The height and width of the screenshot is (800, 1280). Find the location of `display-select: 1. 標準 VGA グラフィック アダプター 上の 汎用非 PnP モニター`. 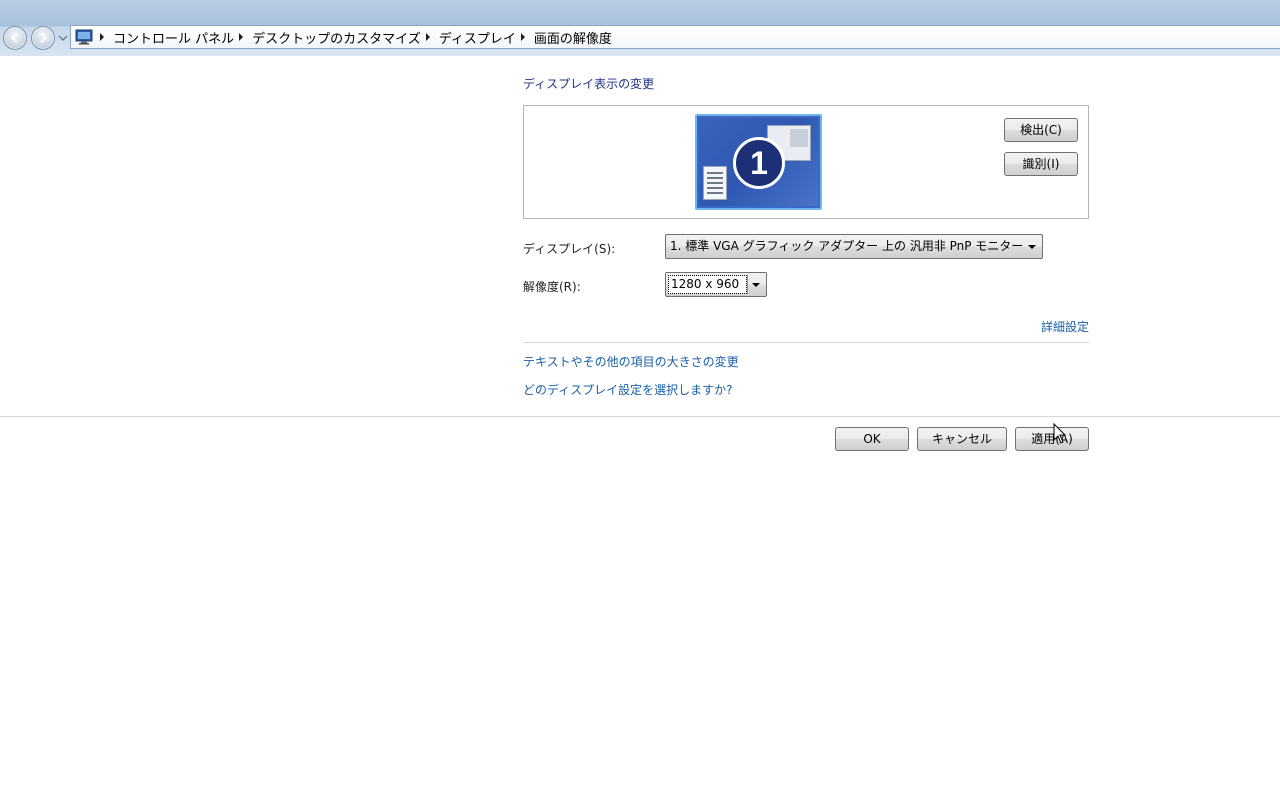

display-select: 1. 標準 VGA グラフィック アダプター 上の 汎用非 PnP モニター is located at coordinates (854, 246).